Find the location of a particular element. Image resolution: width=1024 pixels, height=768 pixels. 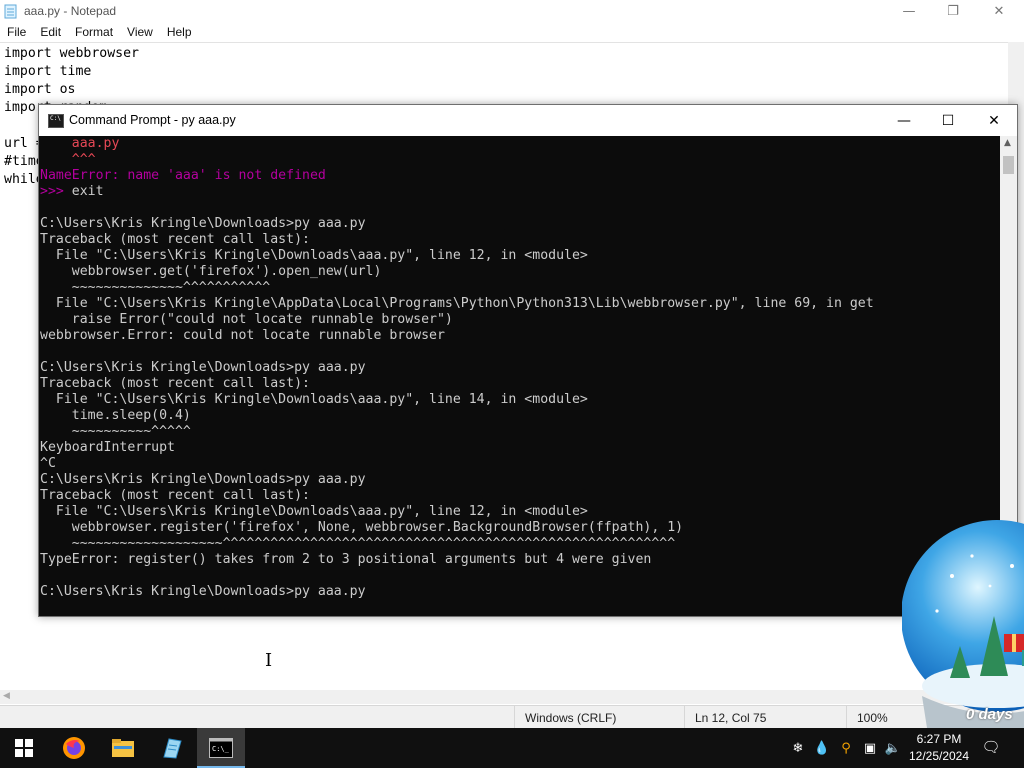

notepad-title: aaa.py - Notepad is located at coordinates (70, 11).